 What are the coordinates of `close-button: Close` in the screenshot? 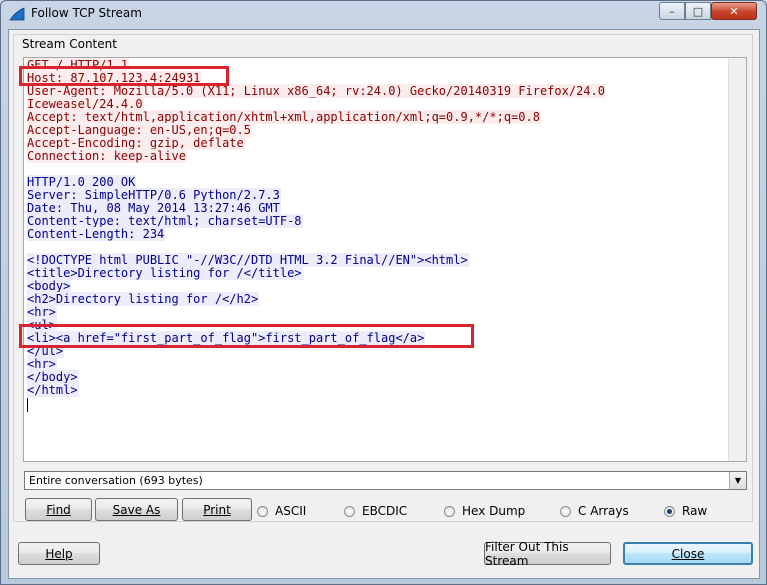 It's located at (688, 553).